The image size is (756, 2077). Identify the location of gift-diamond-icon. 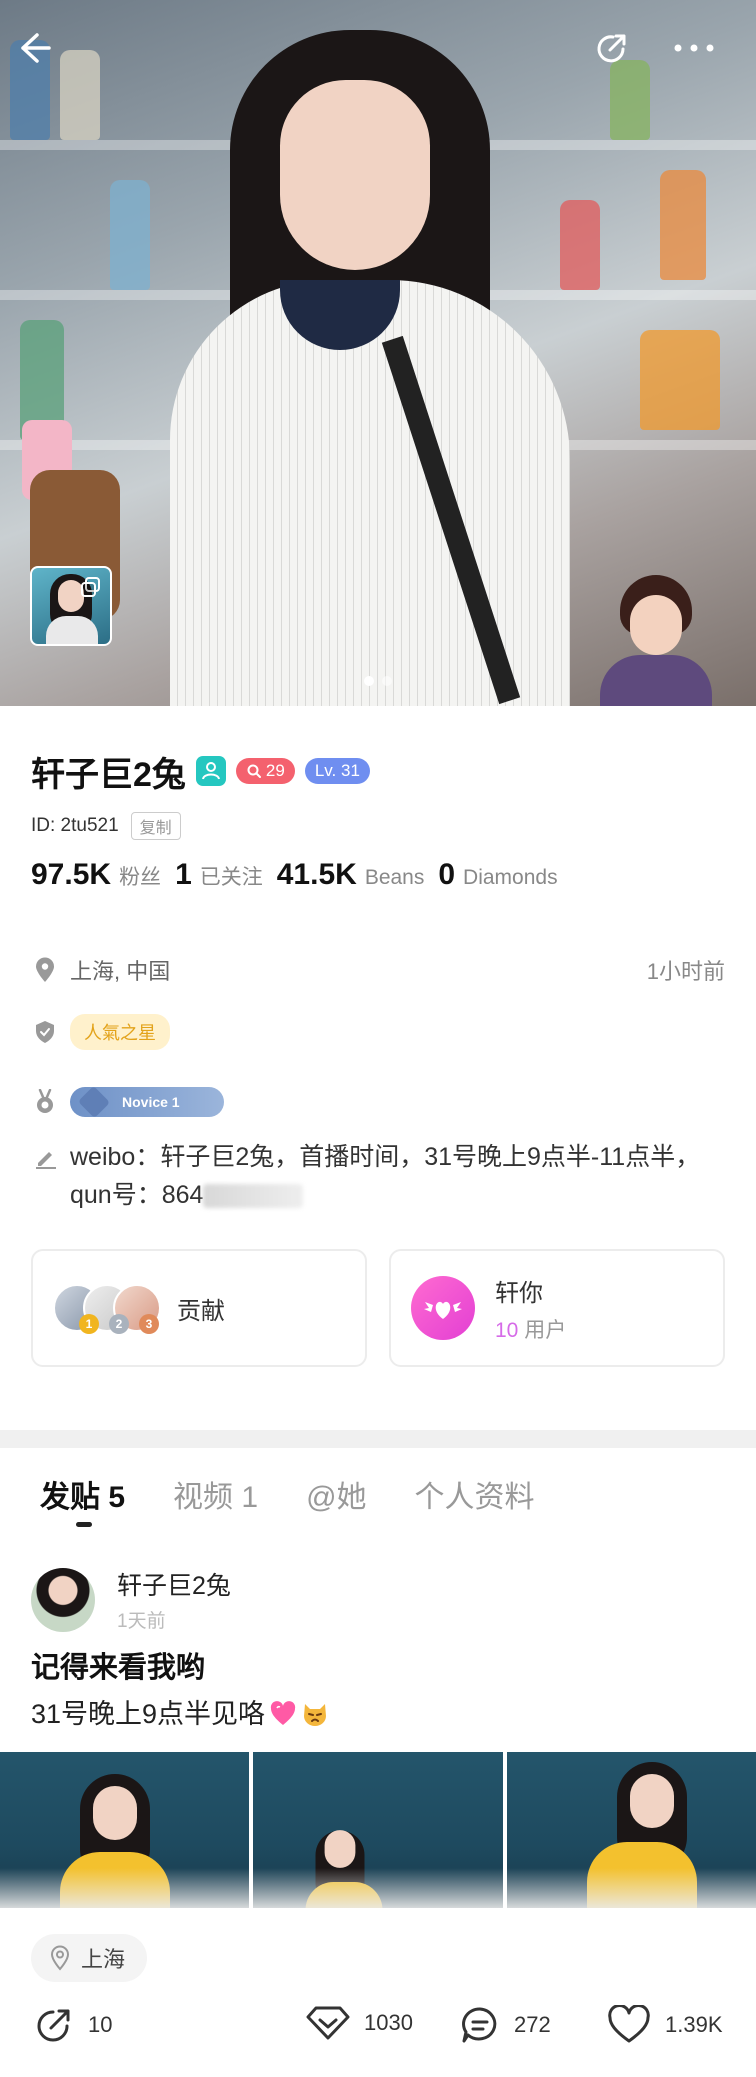
(328, 2023).